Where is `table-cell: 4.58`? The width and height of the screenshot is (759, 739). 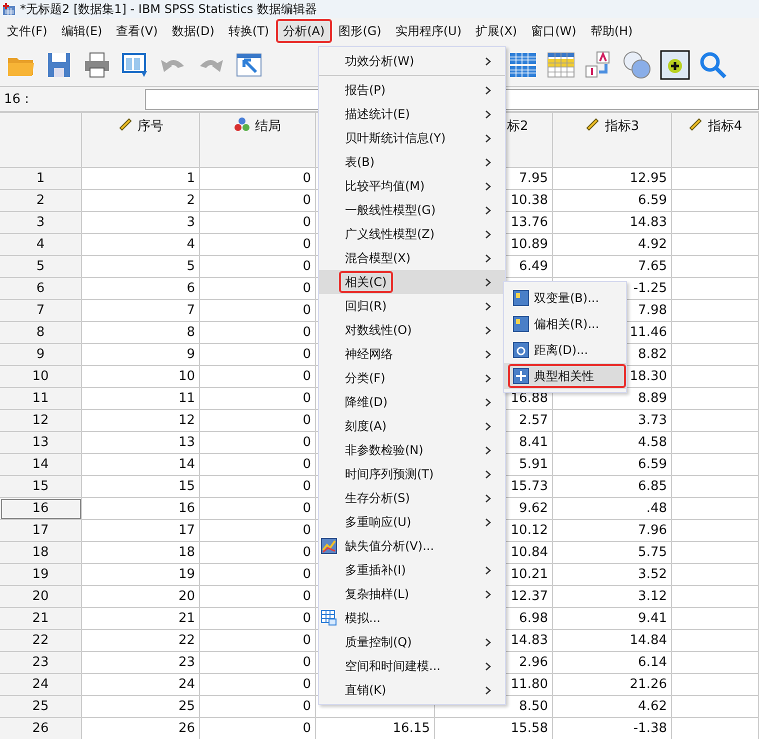
table-cell: 4.58 is located at coordinates (612, 443).